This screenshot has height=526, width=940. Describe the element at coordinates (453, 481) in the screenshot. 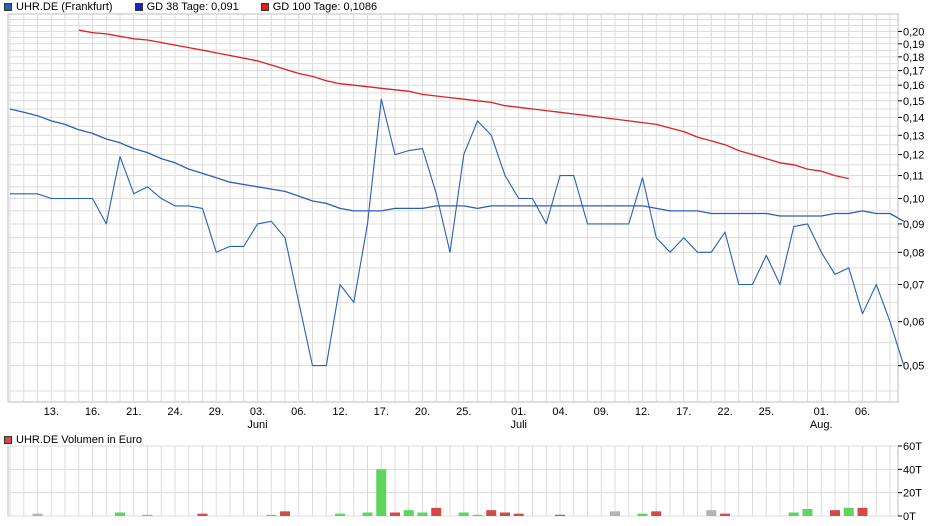

I see `volume-plot-area` at that location.